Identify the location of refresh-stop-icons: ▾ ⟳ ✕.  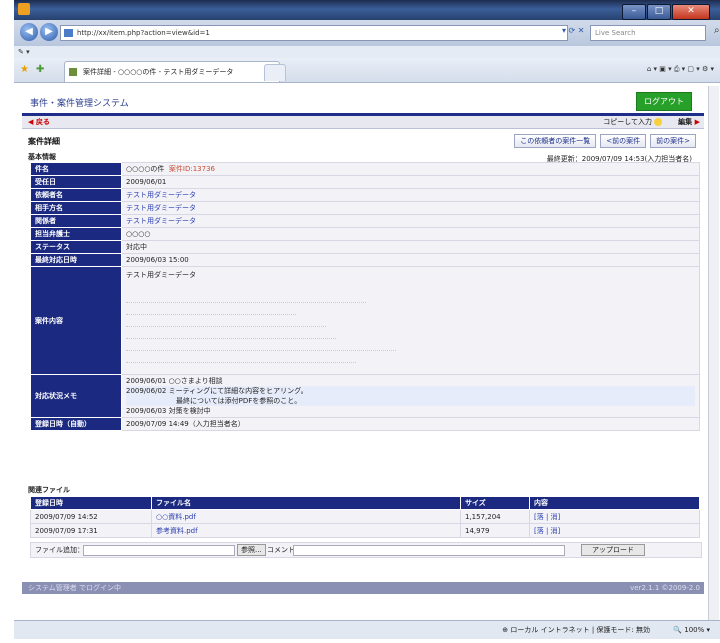
(573, 30).